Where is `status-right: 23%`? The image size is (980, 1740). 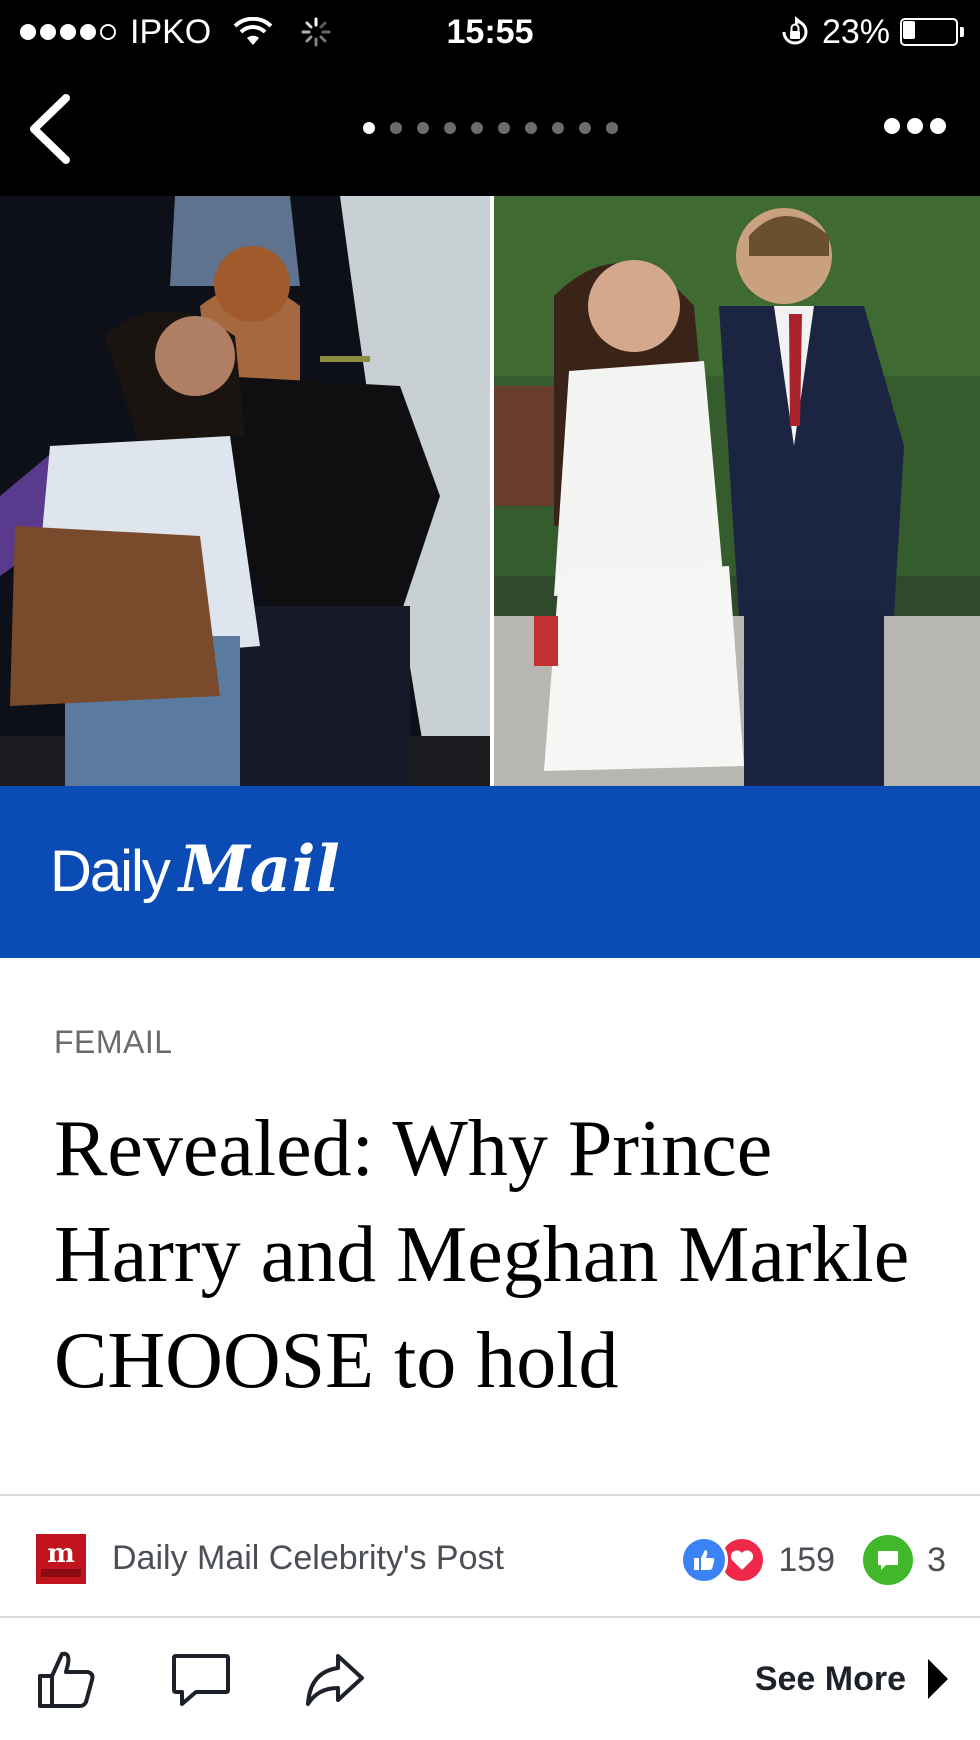 status-right: 23% is located at coordinates (871, 32).